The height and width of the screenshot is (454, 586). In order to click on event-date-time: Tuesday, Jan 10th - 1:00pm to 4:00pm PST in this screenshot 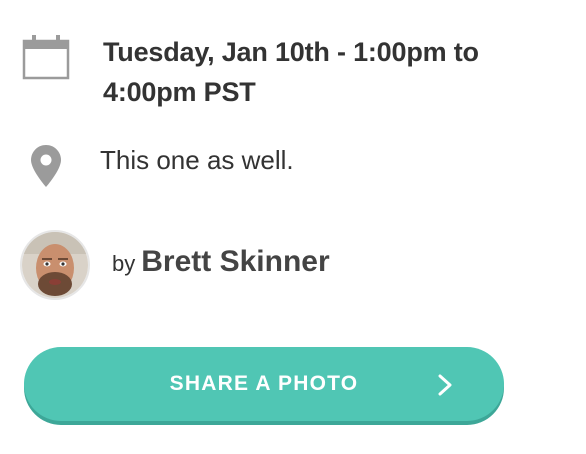, I will do `click(291, 72)`.